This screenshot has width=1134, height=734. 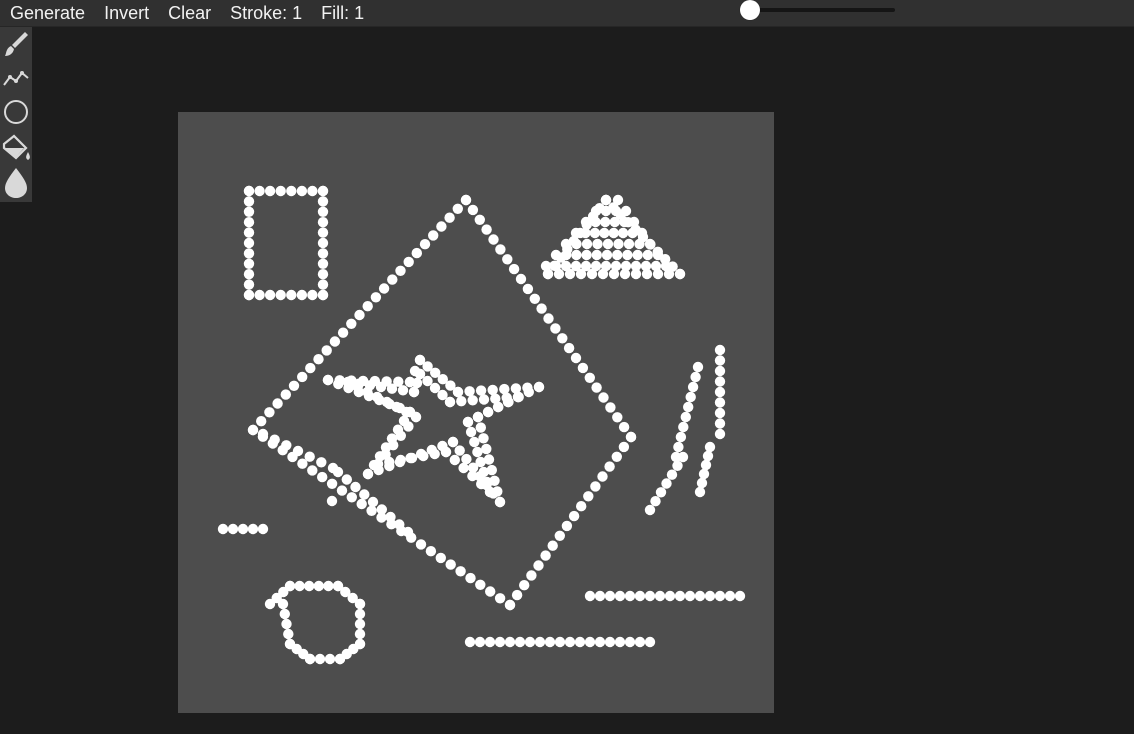 I want to click on fill-menu-item: Fill: 1, so click(x=342, y=13).